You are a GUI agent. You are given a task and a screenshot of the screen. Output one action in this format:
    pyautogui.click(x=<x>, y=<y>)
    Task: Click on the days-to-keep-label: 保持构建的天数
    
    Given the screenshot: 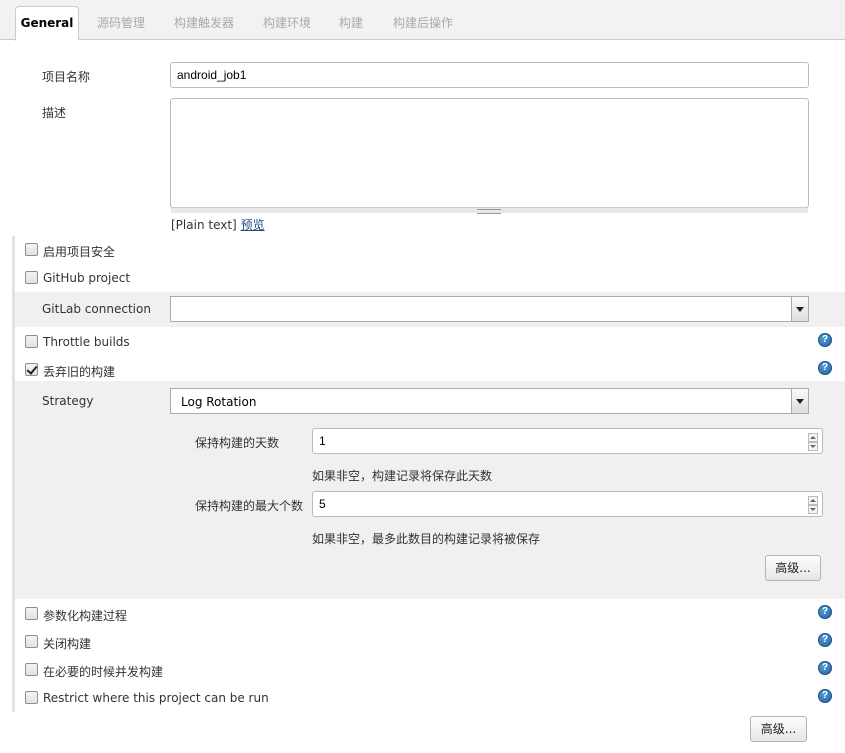 What is the action you would take?
    pyautogui.click(x=237, y=443)
    